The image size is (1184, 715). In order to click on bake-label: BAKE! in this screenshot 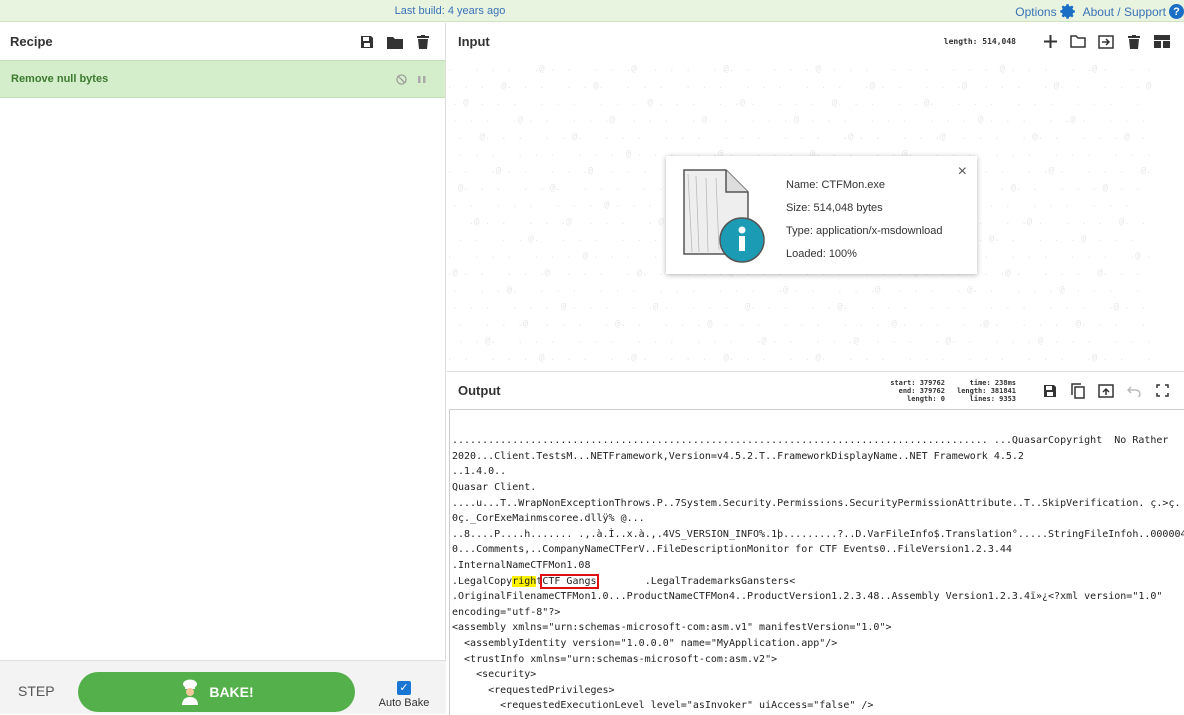, I will do `click(231, 692)`.